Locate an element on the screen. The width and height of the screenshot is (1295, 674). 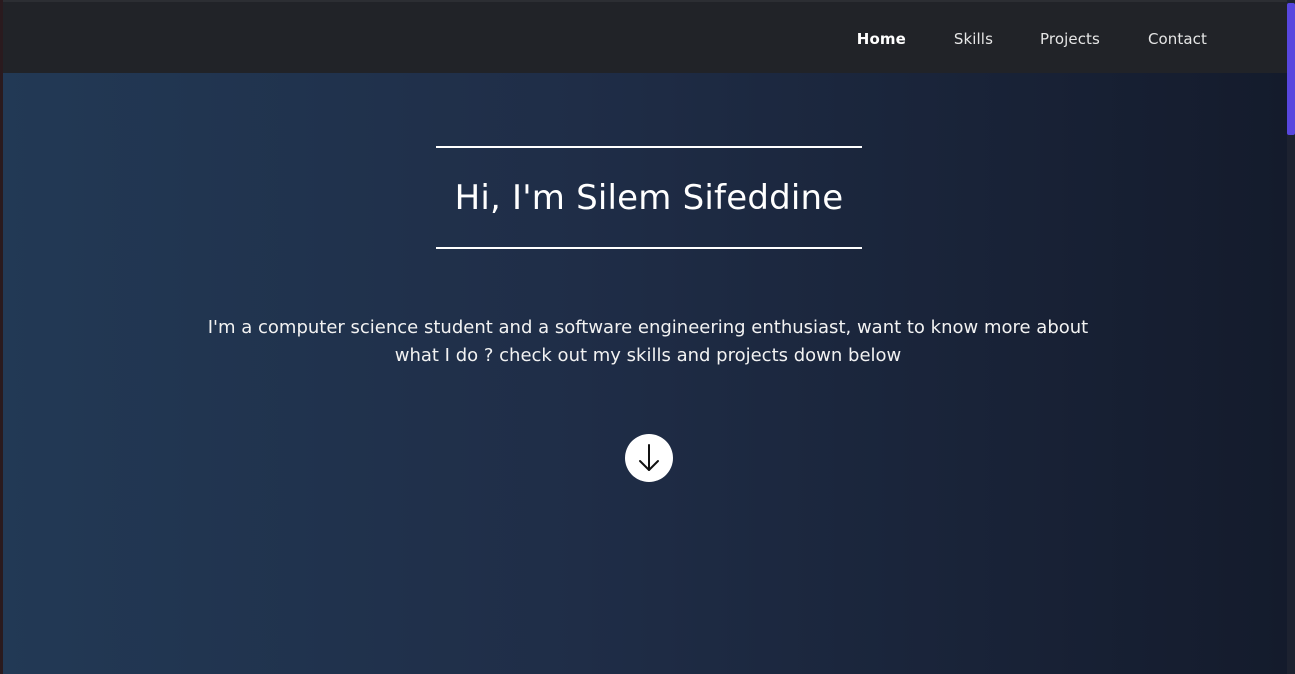
hero-title: Hi, I'm Silem Sifeddine is located at coordinates (649, 197).